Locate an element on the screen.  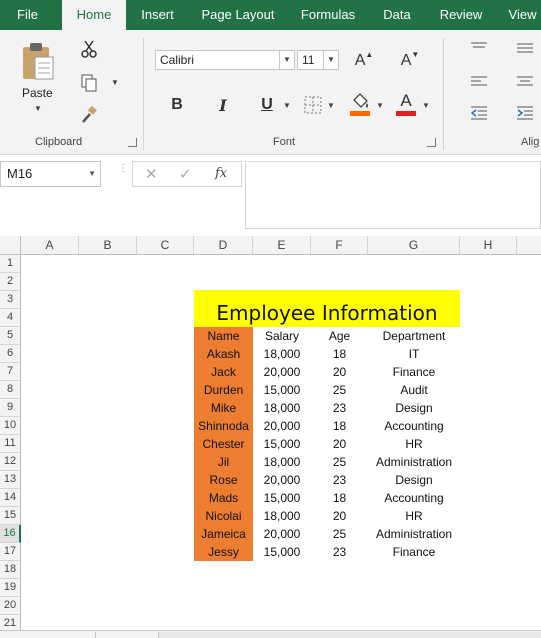
row-header-20: 20 is located at coordinates (10, 606).